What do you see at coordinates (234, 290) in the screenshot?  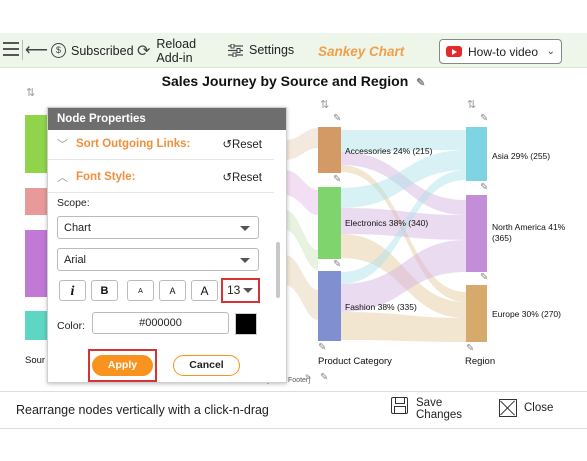 I see `font-size-value: 13` at bounding box center [234, 290].